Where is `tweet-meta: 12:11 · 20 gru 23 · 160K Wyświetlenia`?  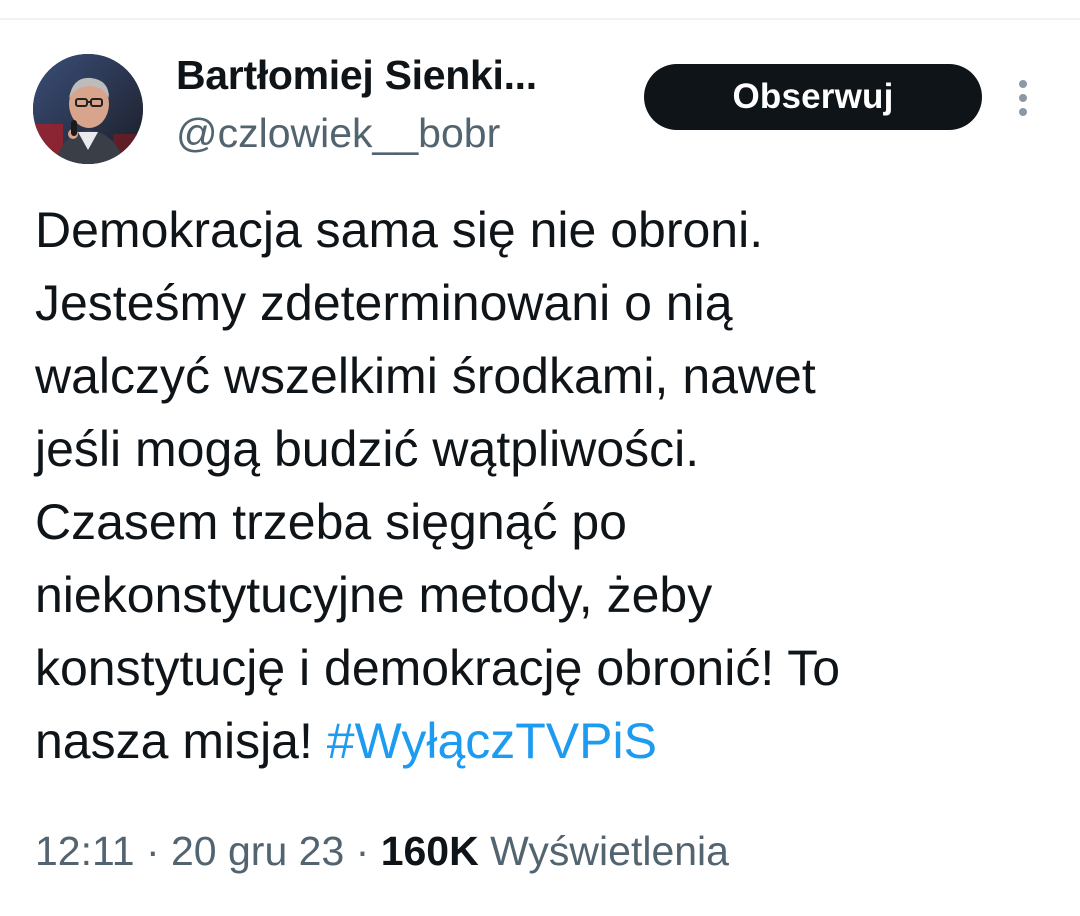 tweet-meta: 12:11 · 20 gru 23 · 160K Wyświetlenia is located at coordinates (382, 851).